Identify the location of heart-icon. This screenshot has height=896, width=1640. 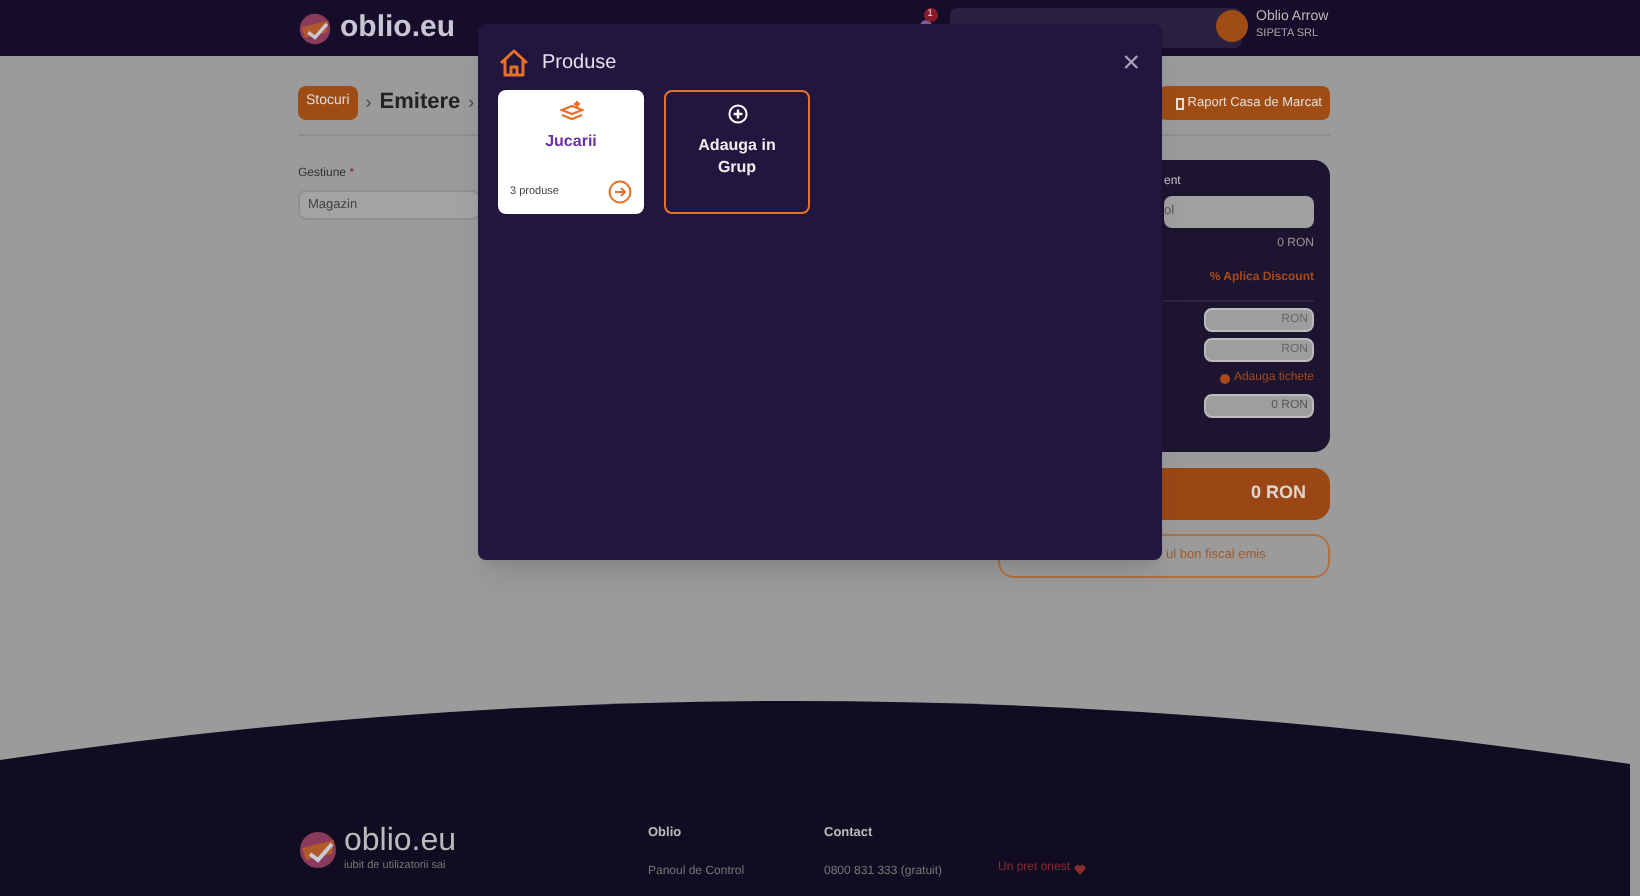
(1080, 869).